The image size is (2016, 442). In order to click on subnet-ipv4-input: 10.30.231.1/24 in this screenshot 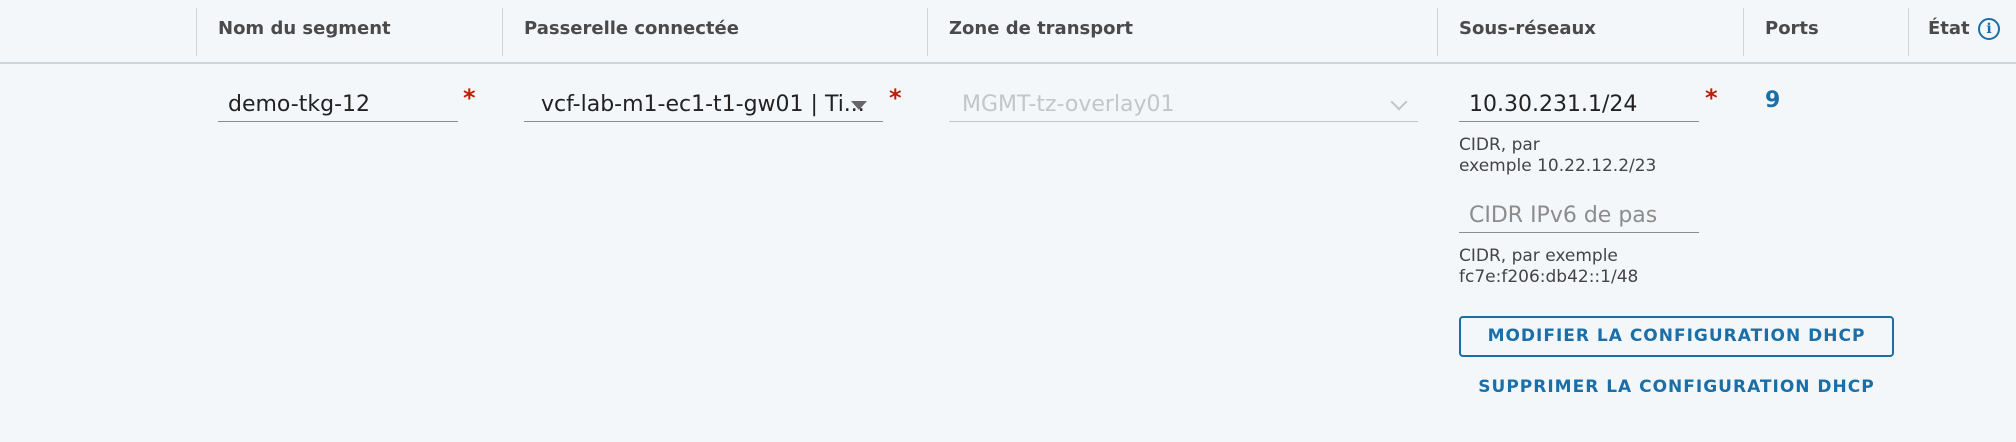, I will do `click(1579, 105)`.